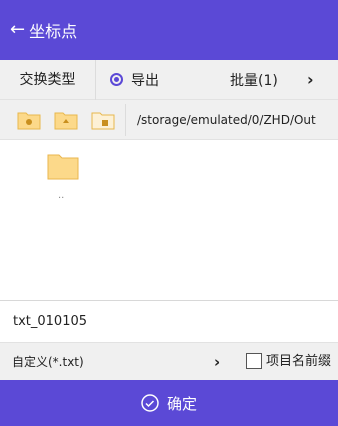 The image size is (338, 426). I want to click on prefix-label: 项目名前缀, so click(299, 361).